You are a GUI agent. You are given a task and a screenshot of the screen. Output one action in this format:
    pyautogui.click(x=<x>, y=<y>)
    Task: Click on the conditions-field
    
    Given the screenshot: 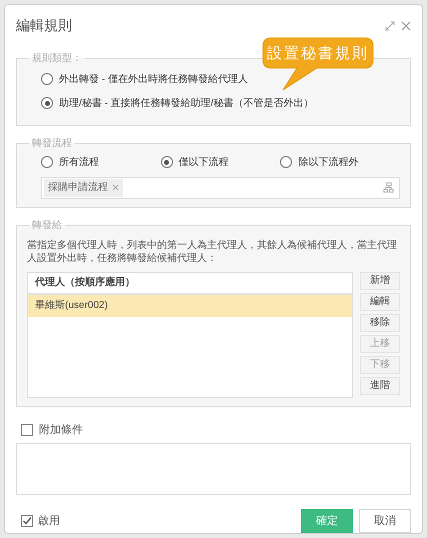 What is the action you would take?
    pyautogui.click(x=213, y=469)
    